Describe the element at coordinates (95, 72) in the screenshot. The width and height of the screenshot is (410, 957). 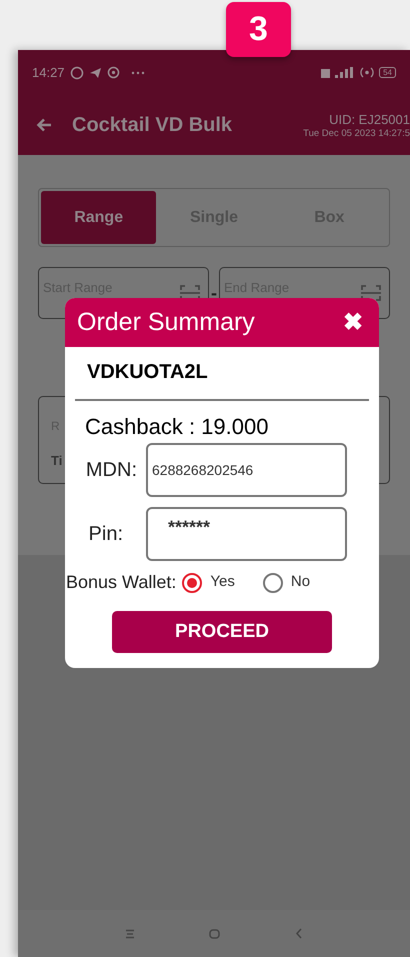
I see `send-icon` at that location.